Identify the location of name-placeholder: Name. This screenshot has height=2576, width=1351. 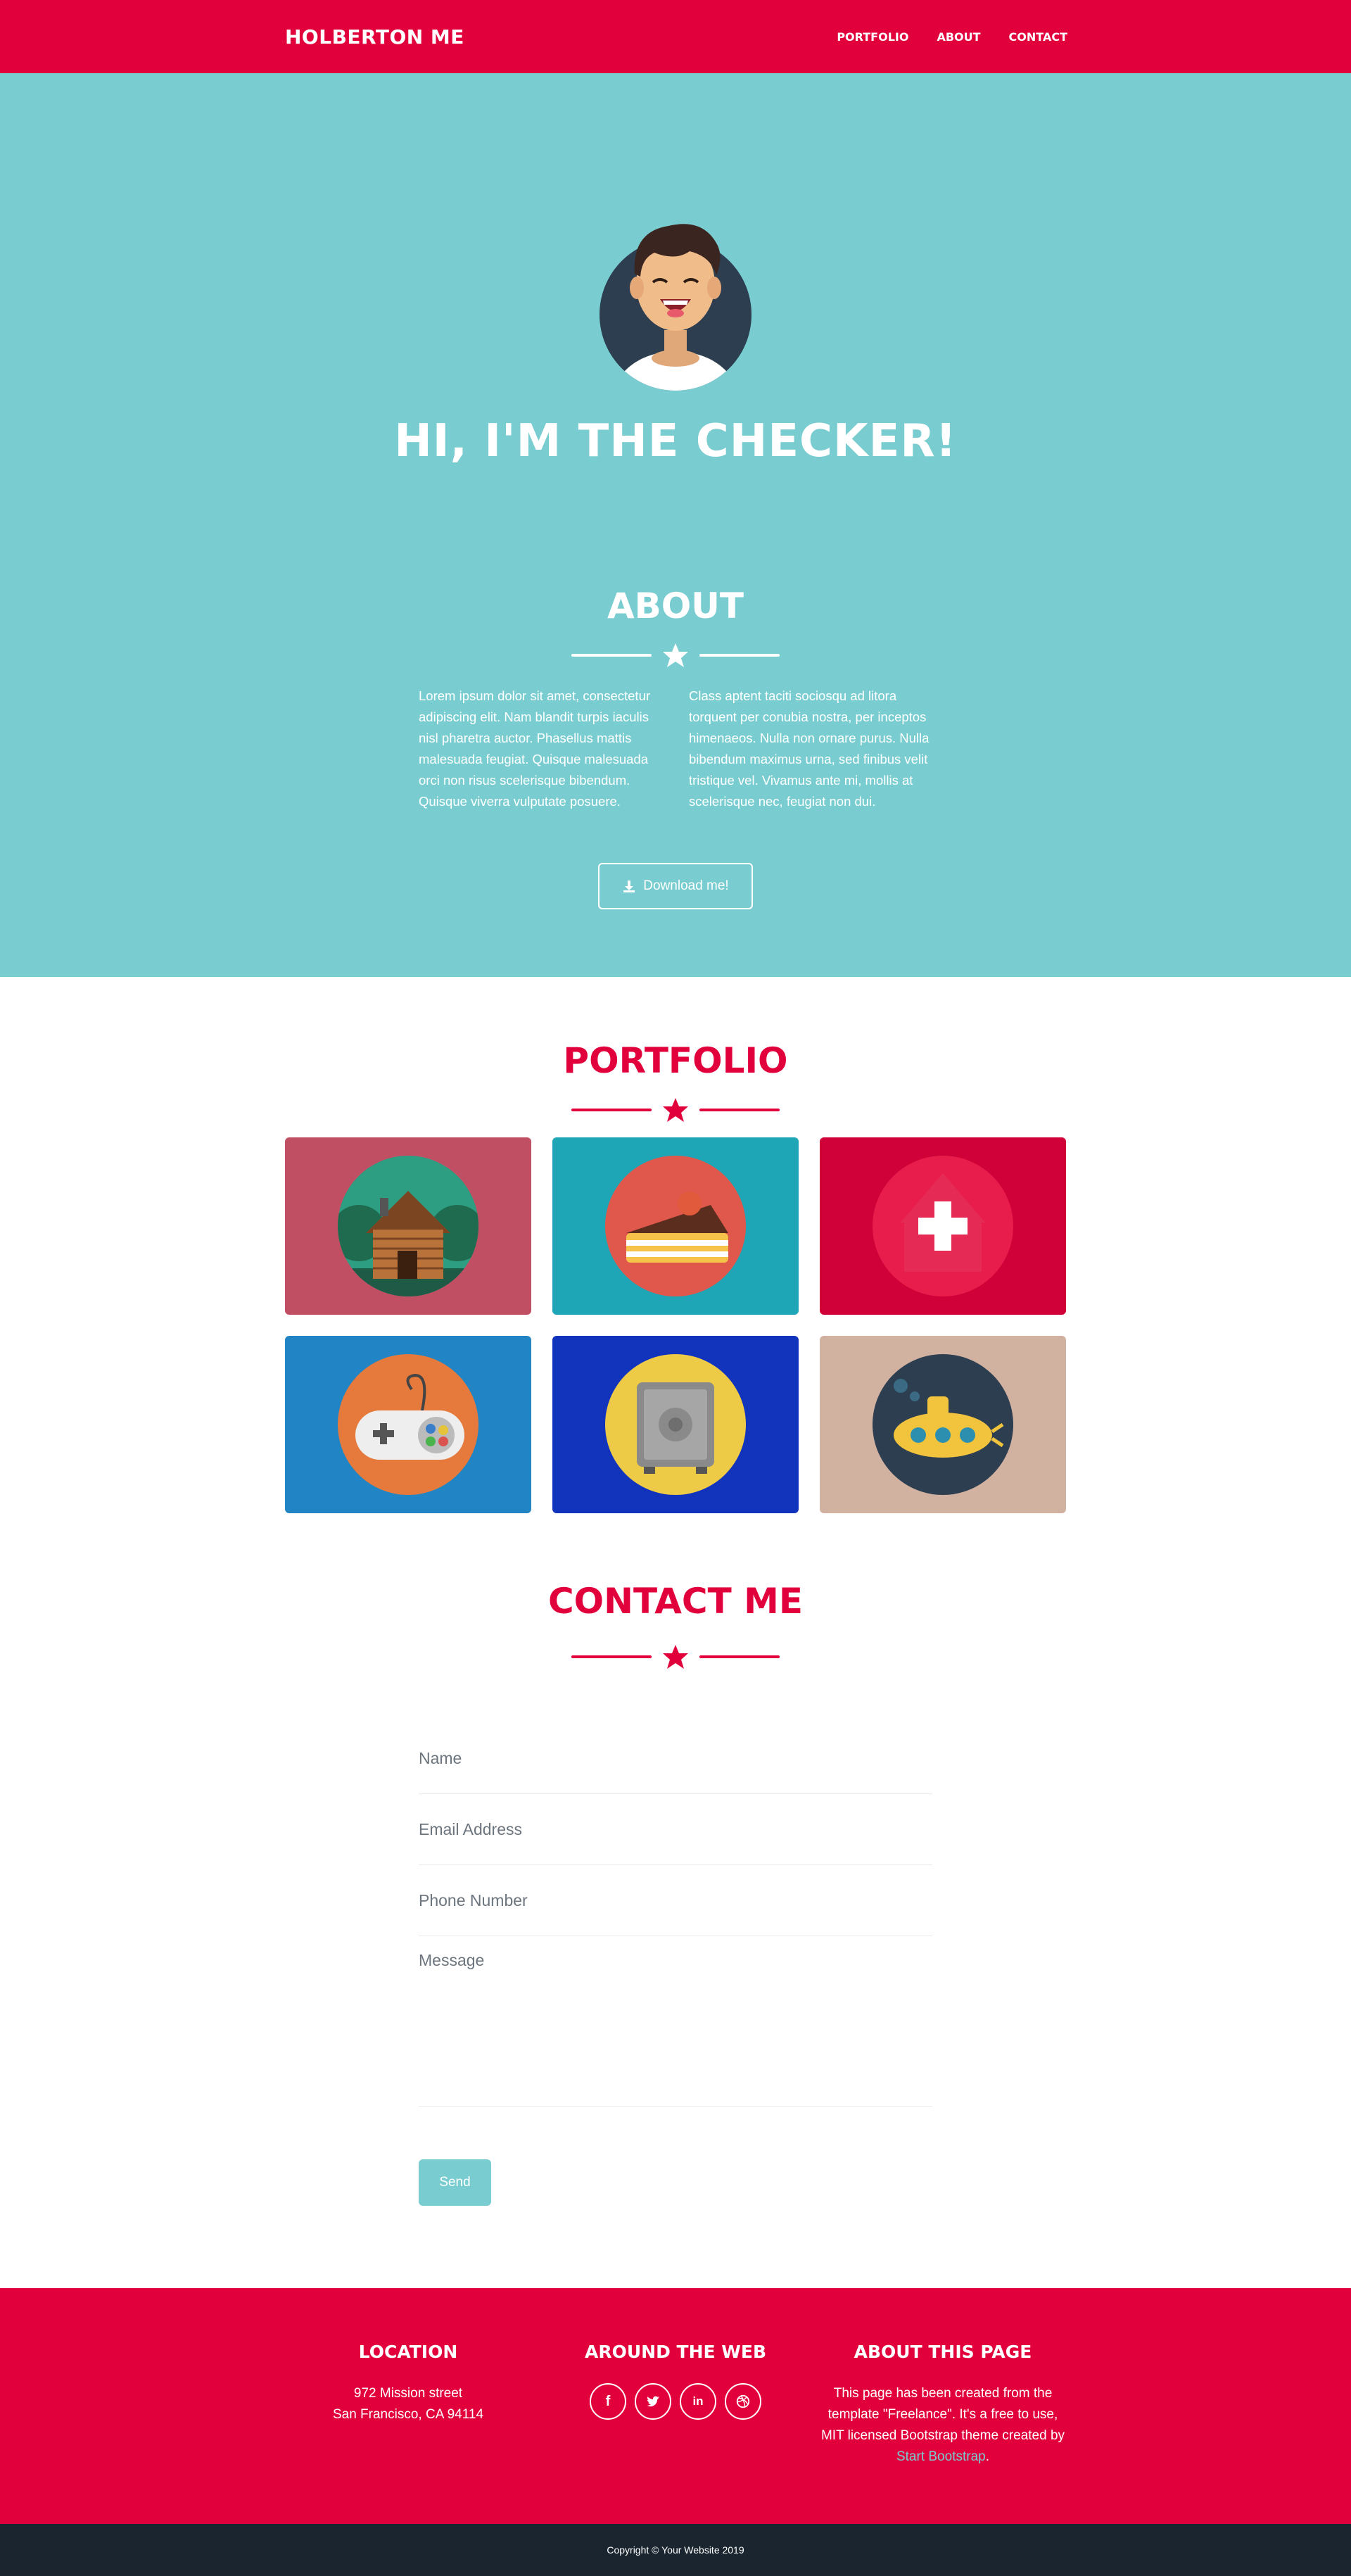
(441, 1757).